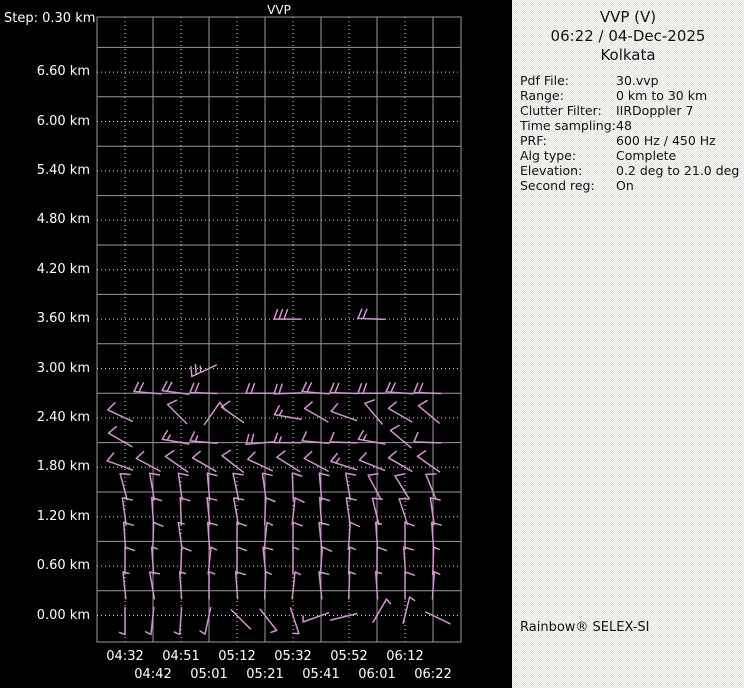 Image resolution: width=744 pixels, height=688 pixels. What do you see at coordinates (209, 674) in the screenshot?
I see `x-axis-label: 05:01` at bounding box center [209, 674].